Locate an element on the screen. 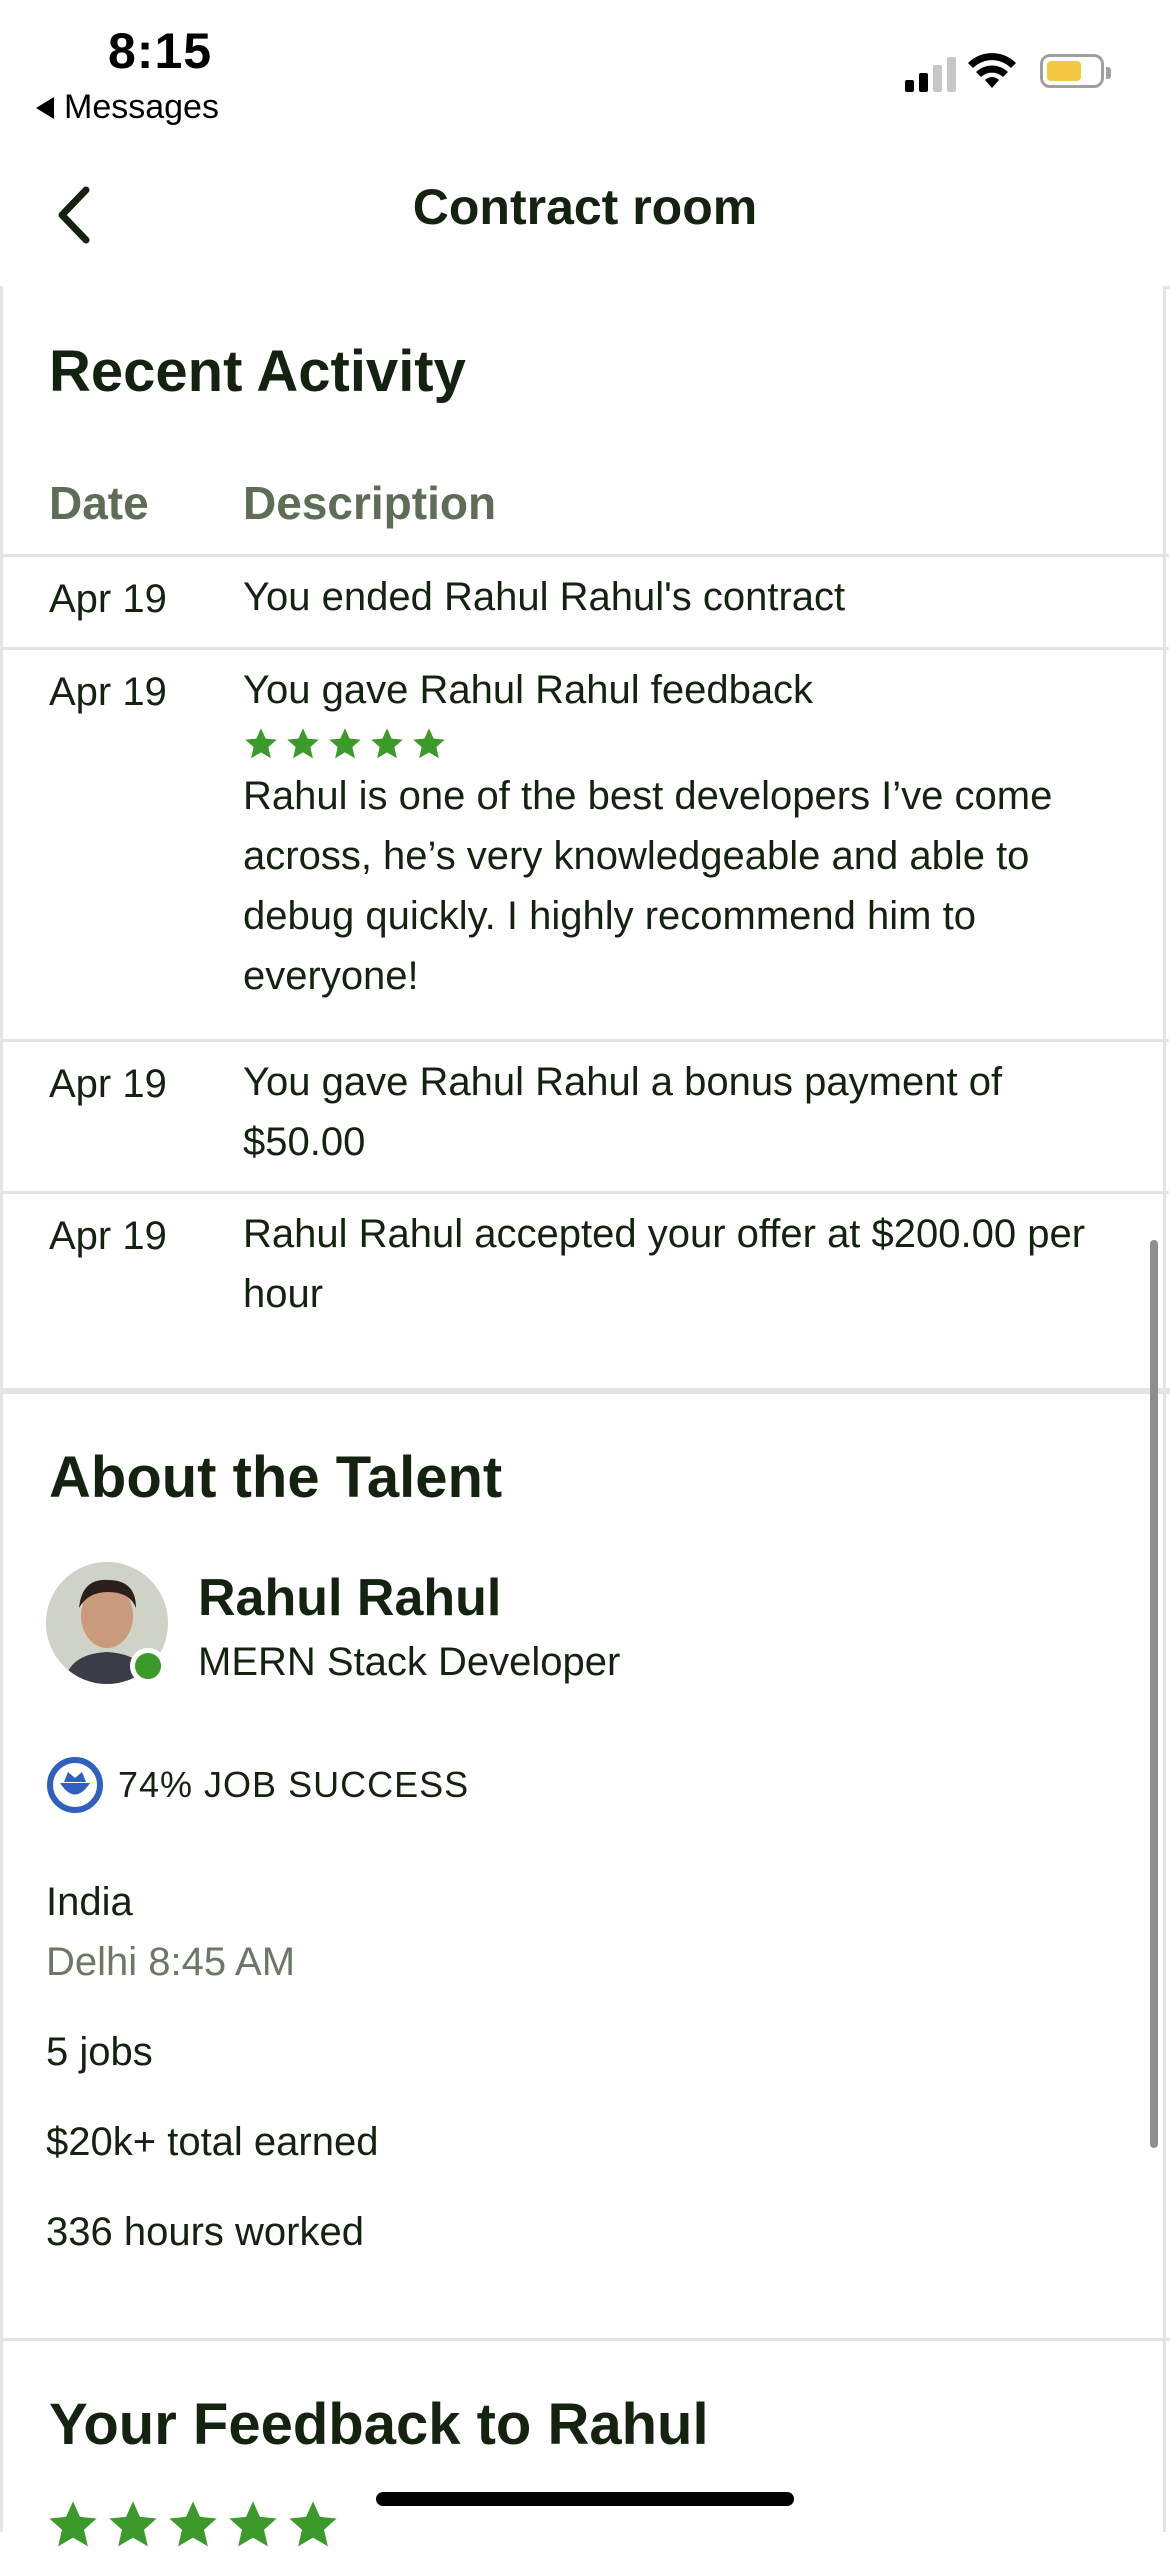  activity-description: You gave Rahul Rahul feedback is located at coordinates (528, 690).